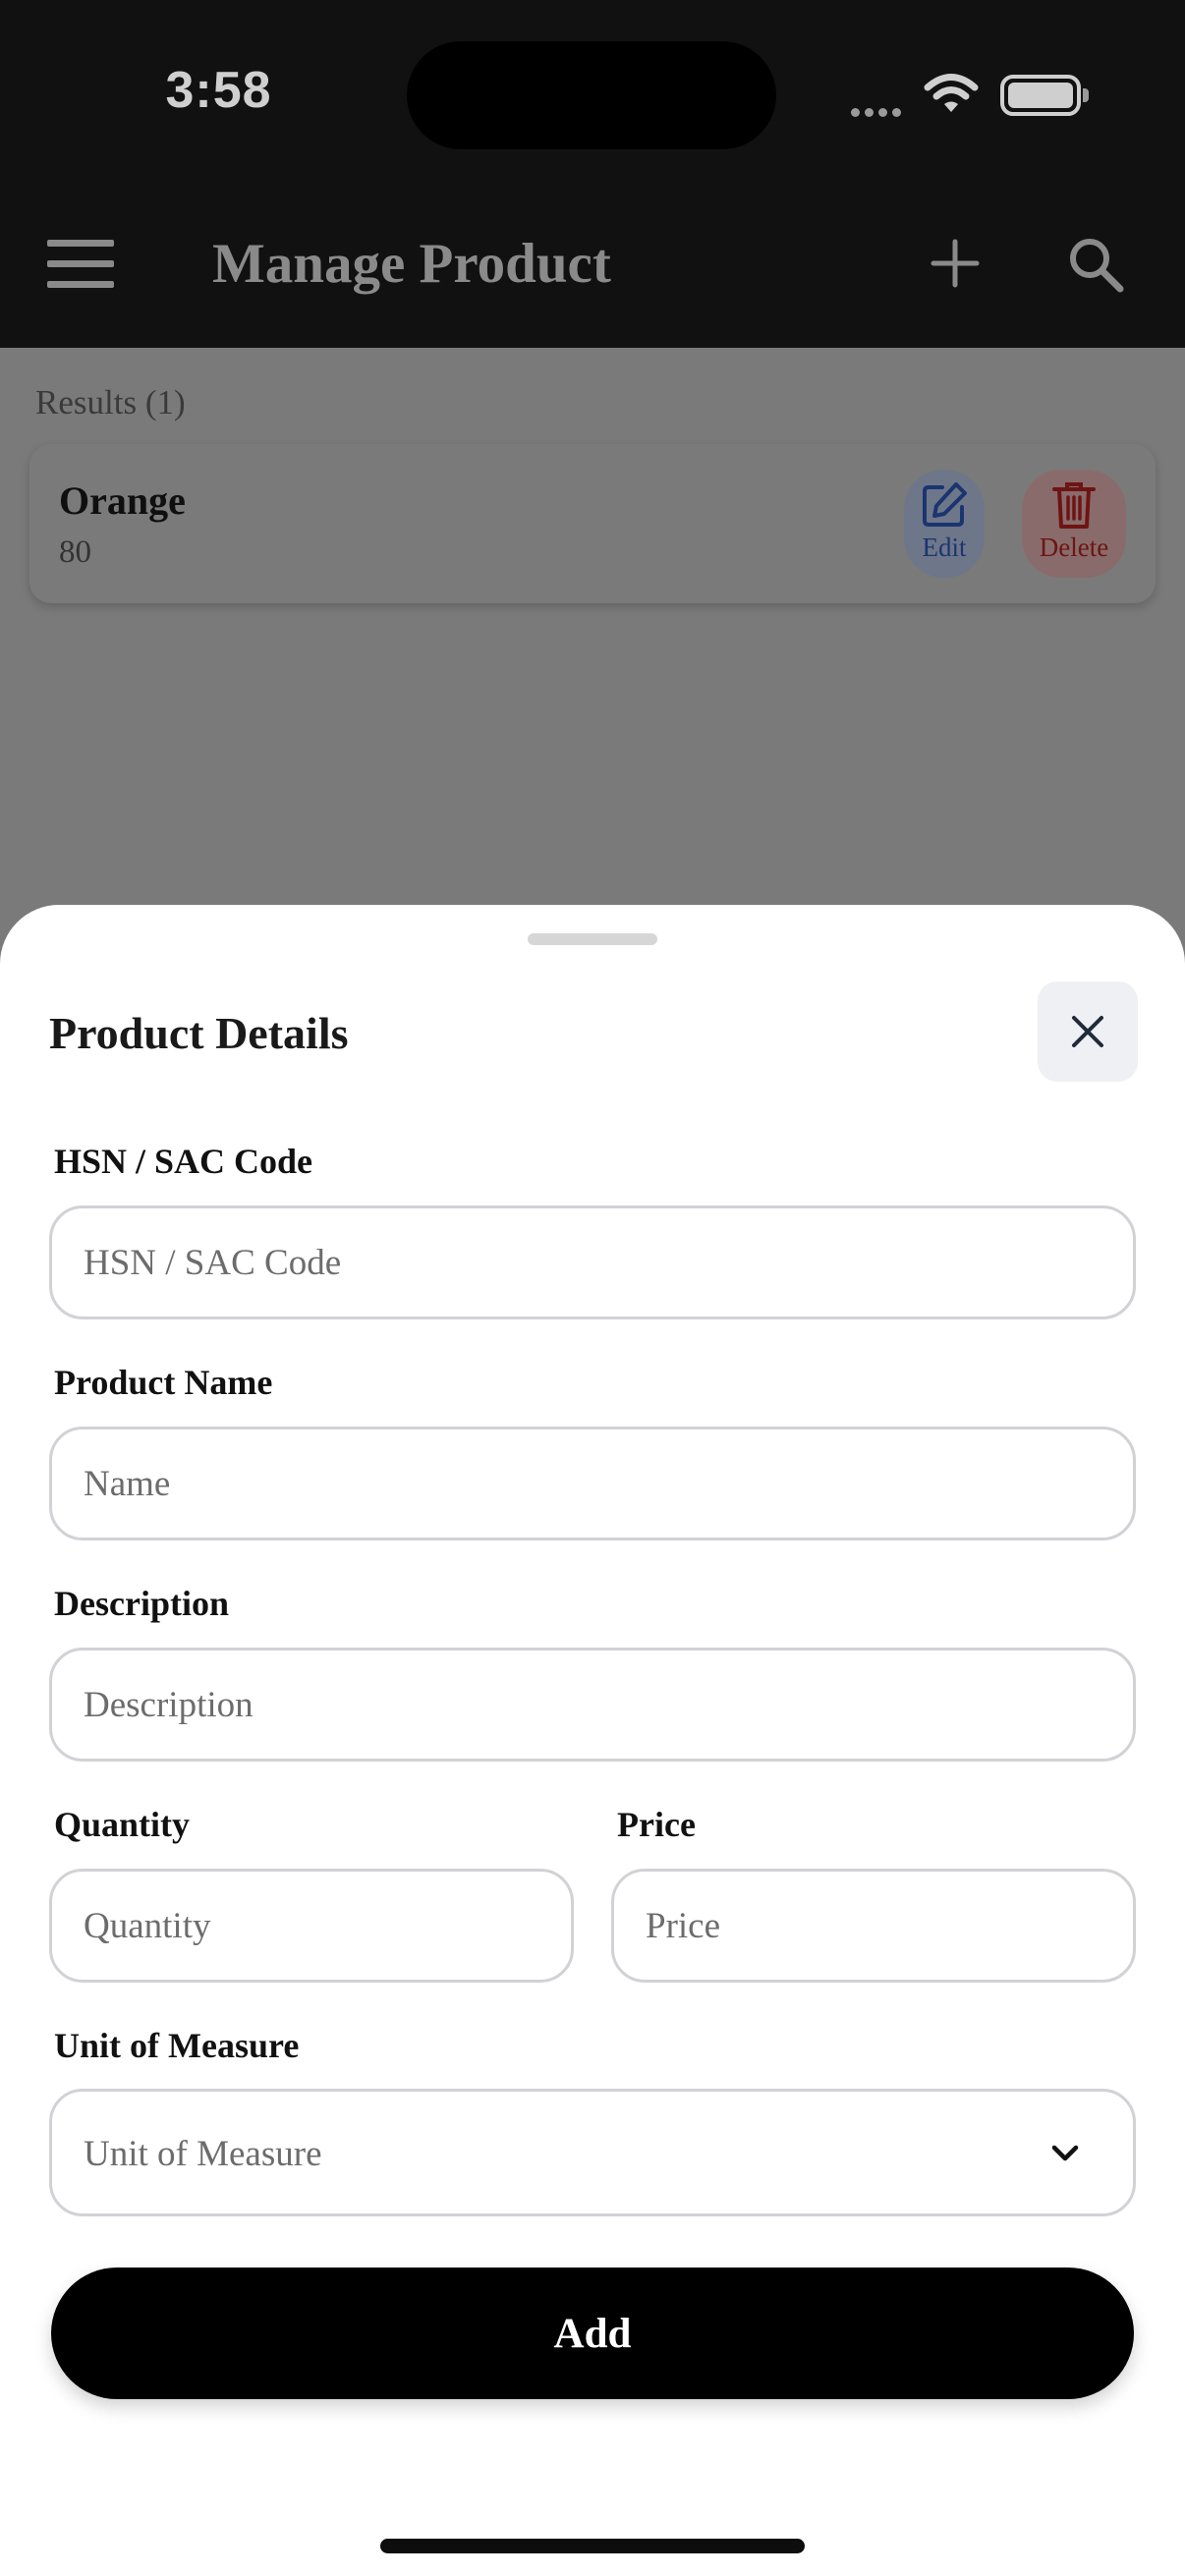 This screenshot has height=2576, width=1185. What do you see at coordinates (164, 1382) in the screenshot?
I see `product-name-label: Product Name` at bounding box center [164, 1382].